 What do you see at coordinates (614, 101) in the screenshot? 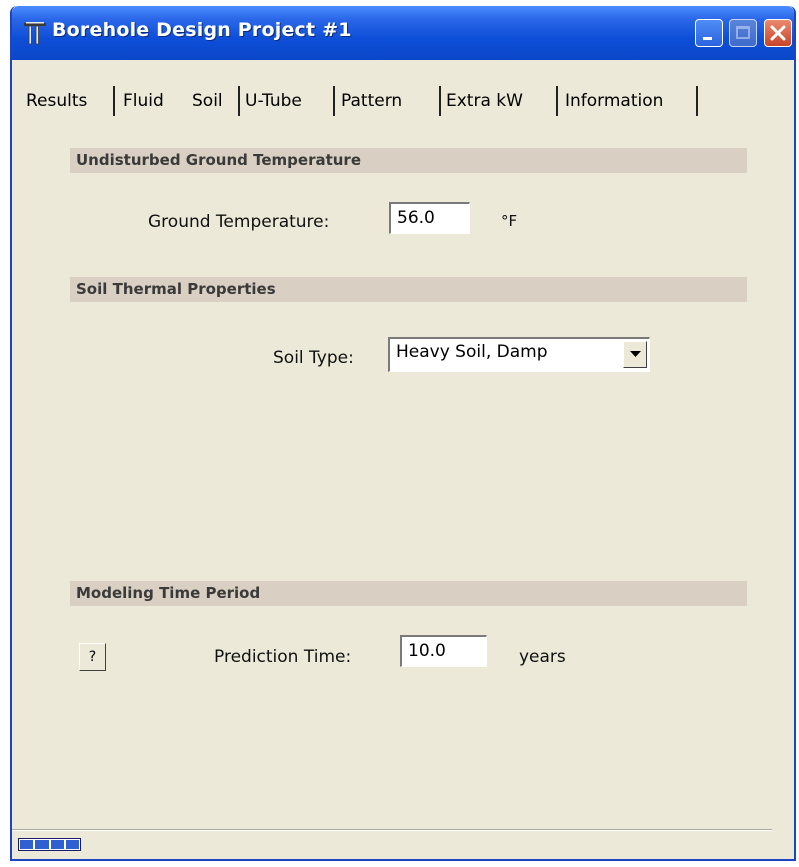
I see `tab-information: Information` at bounding box center [614, 101].